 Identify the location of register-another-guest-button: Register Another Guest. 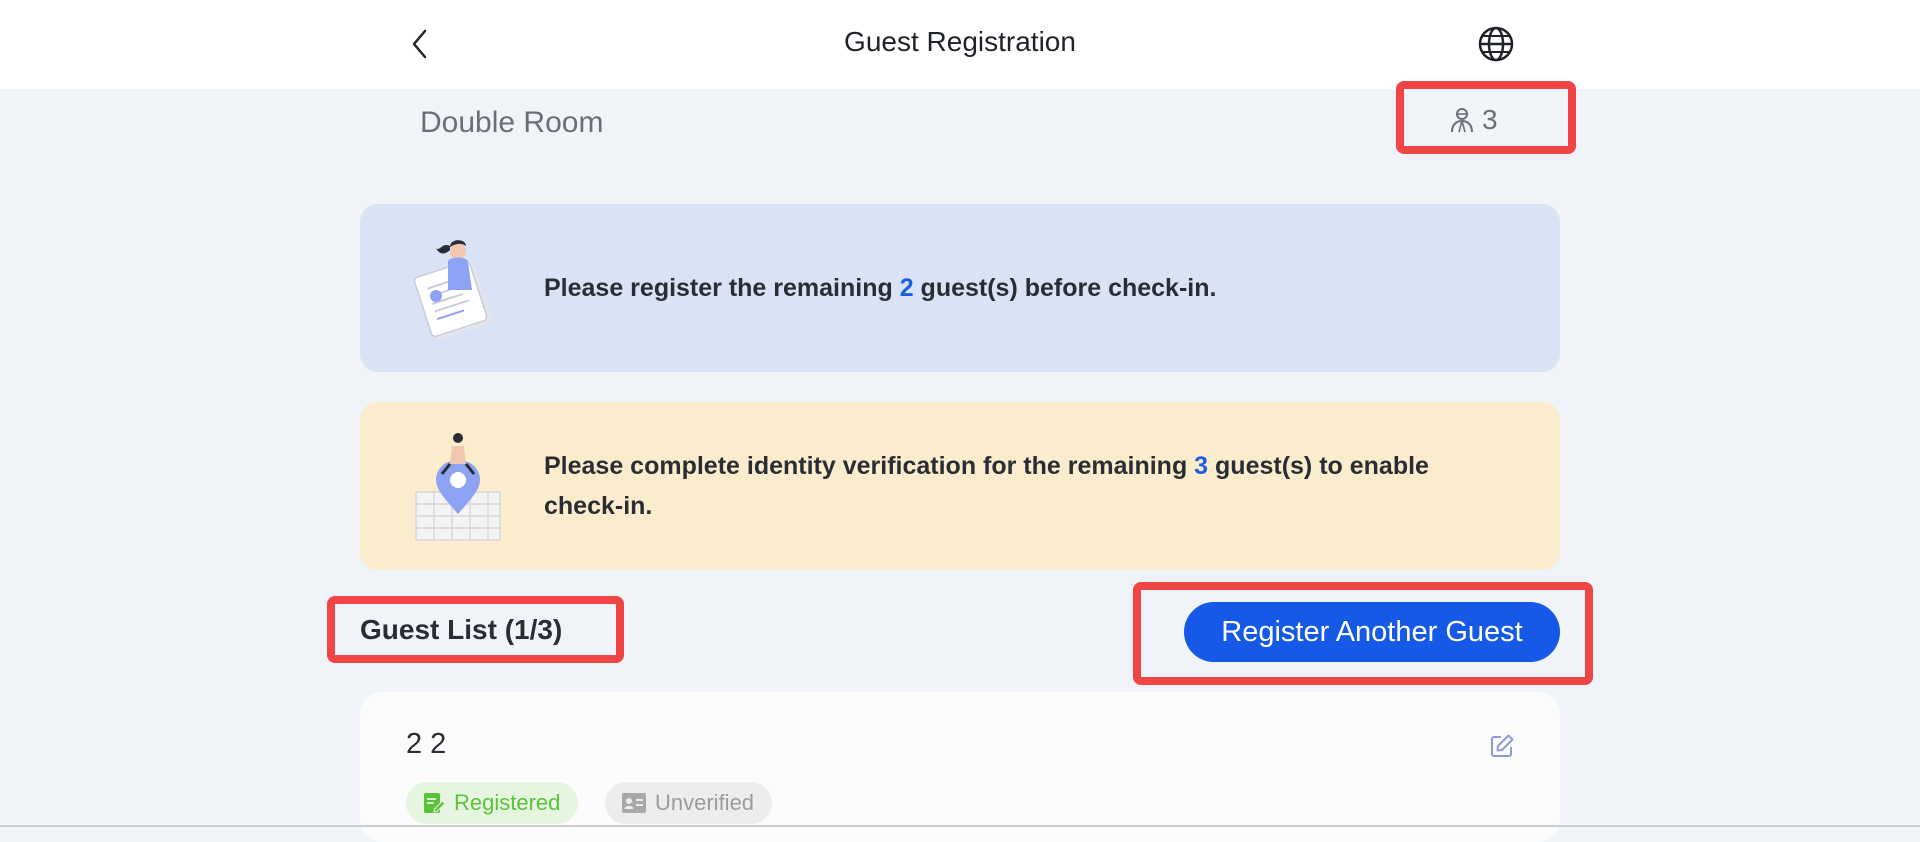
(1372, 632).